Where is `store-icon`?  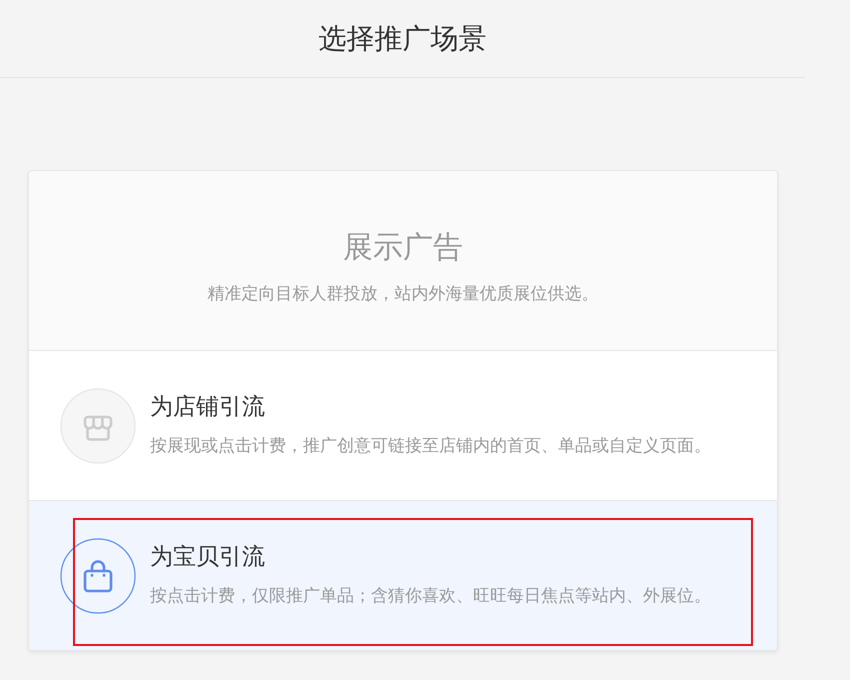 store-icon is located at coordinates (98, 426).